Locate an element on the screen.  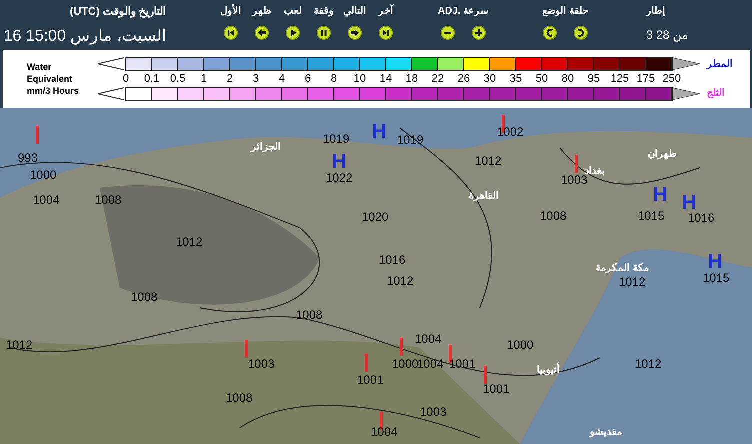
scale-tick: 50 is located at coordinates (542, 79).